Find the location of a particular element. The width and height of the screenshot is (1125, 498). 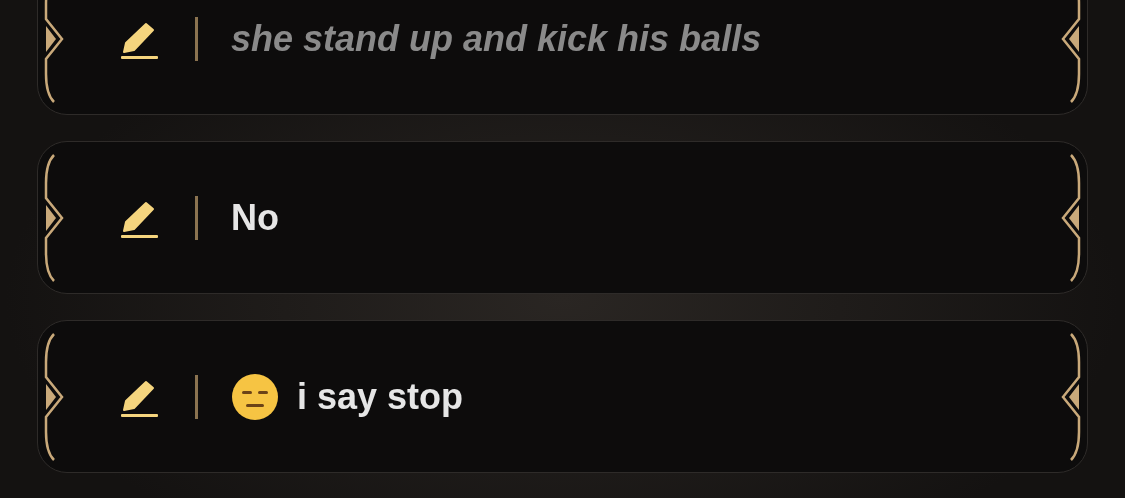

option-text: i say stop is located at coordinates (380, 396).